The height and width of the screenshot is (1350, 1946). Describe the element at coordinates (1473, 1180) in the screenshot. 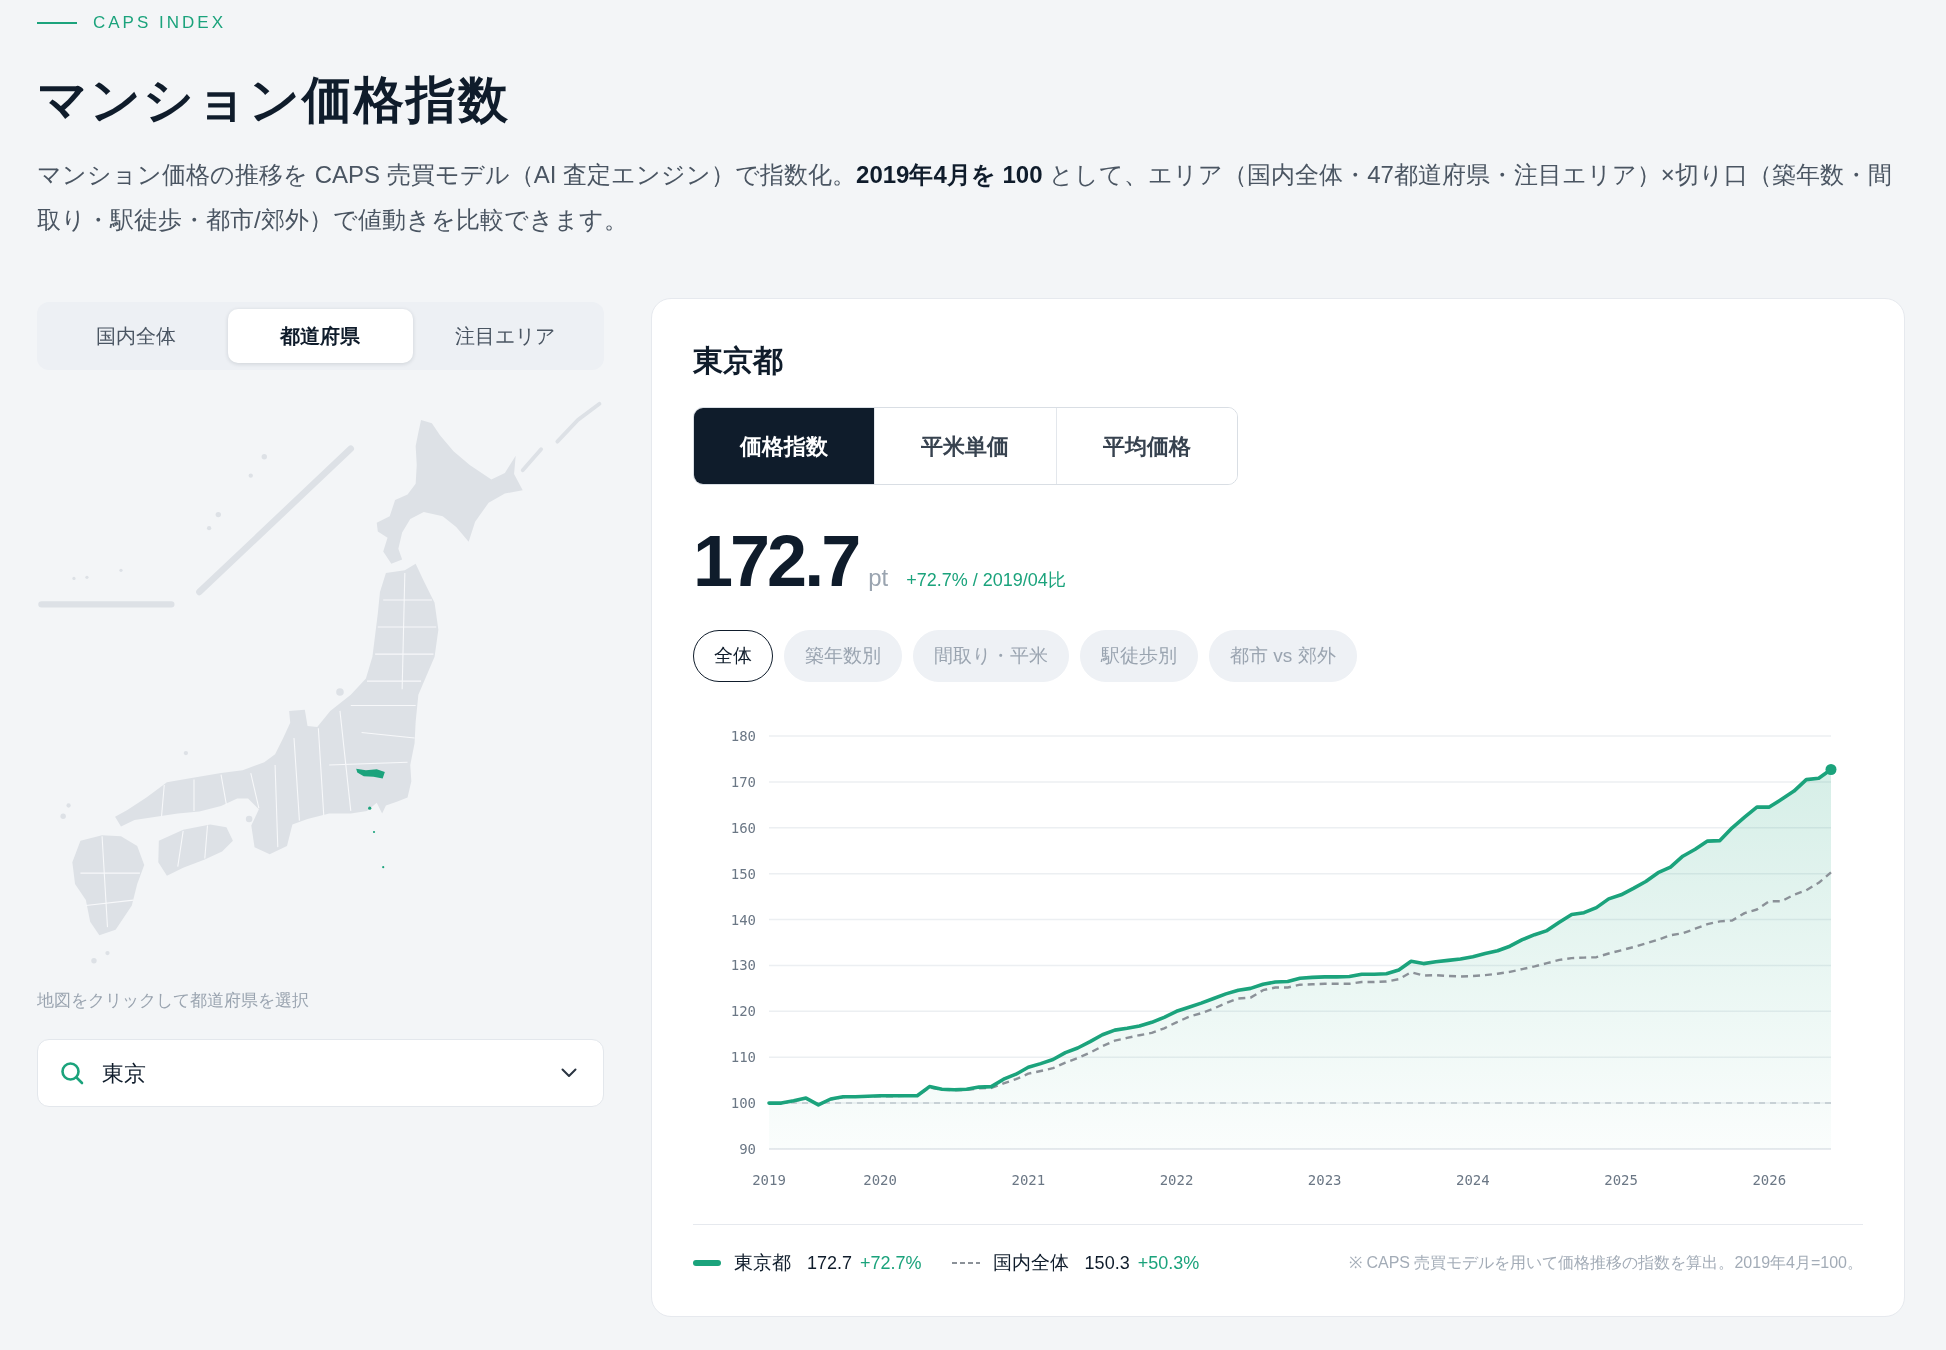

I see `x-axis-label: 2024` at that location.